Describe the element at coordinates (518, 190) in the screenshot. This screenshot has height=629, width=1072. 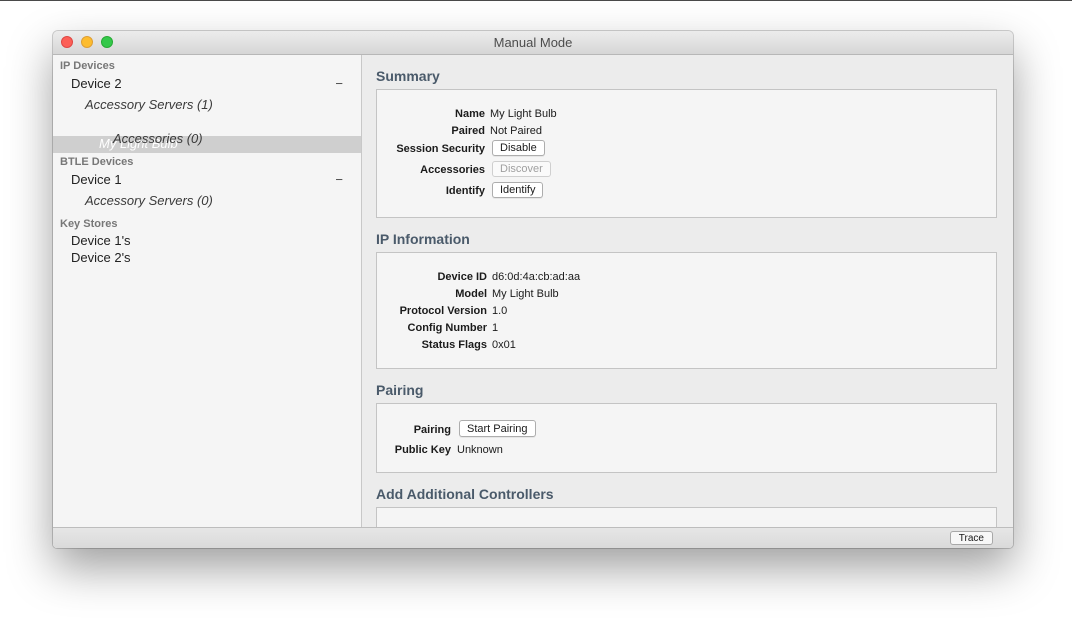
I see `identify-button: Identify` at that location.